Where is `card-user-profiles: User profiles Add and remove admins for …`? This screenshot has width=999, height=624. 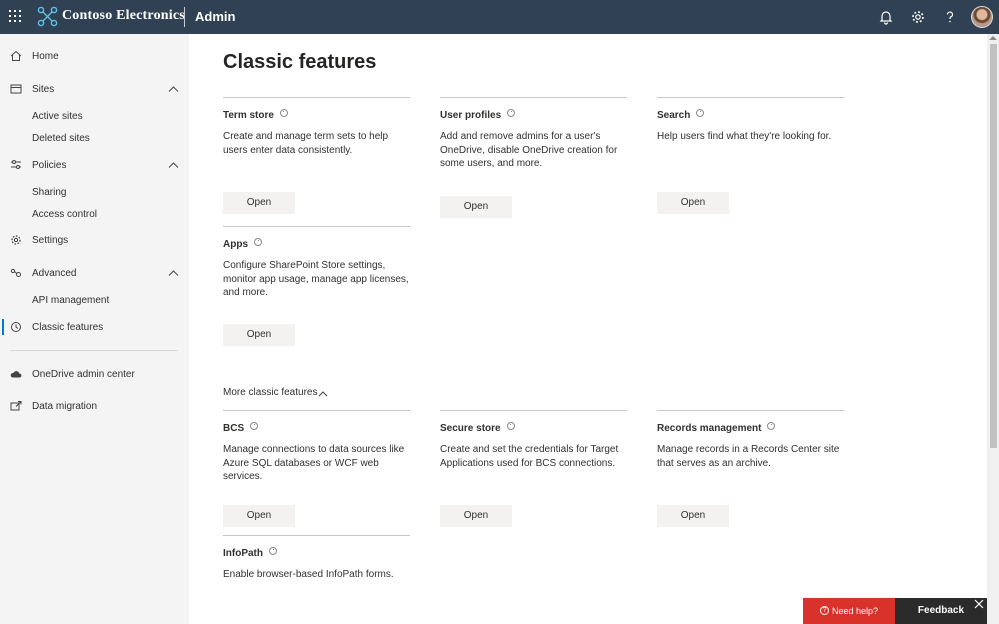 card-user-profiles: User profiles Add and remove admins for … is located at coordinates (533, 161).